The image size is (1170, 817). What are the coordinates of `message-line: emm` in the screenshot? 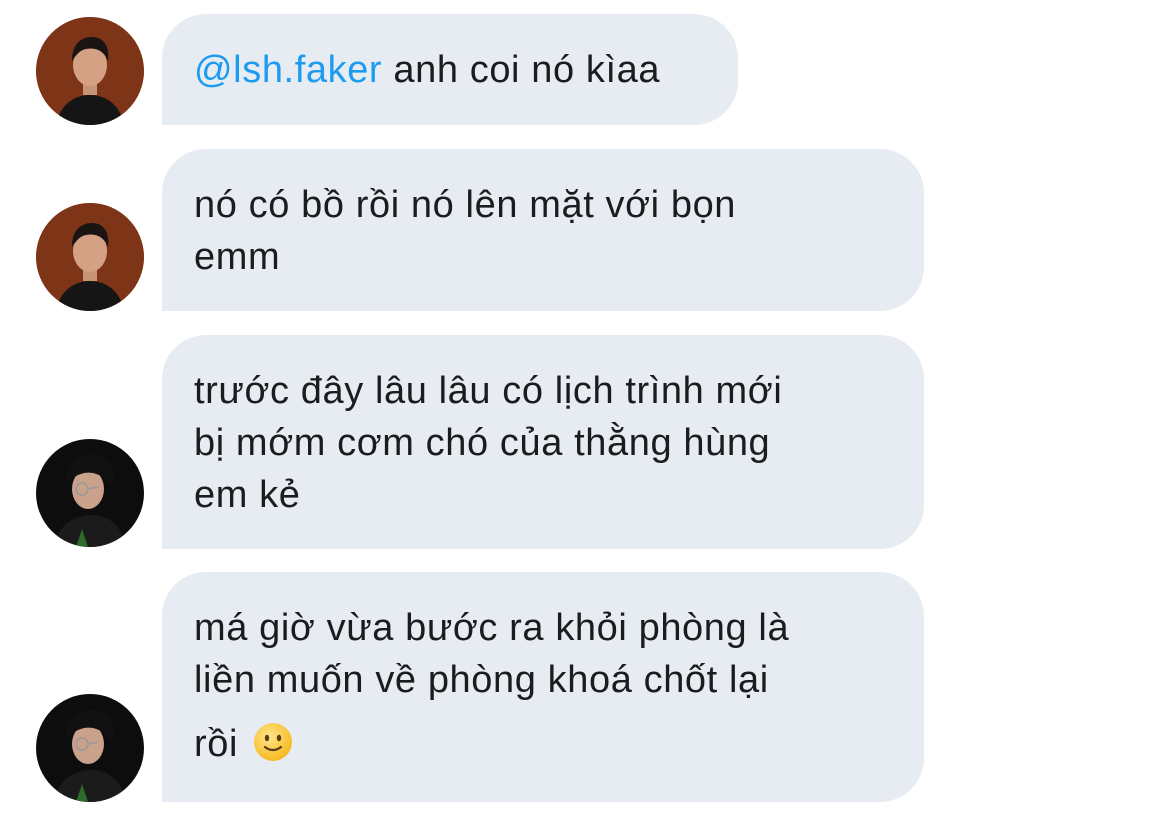 It's located at (237, 257).